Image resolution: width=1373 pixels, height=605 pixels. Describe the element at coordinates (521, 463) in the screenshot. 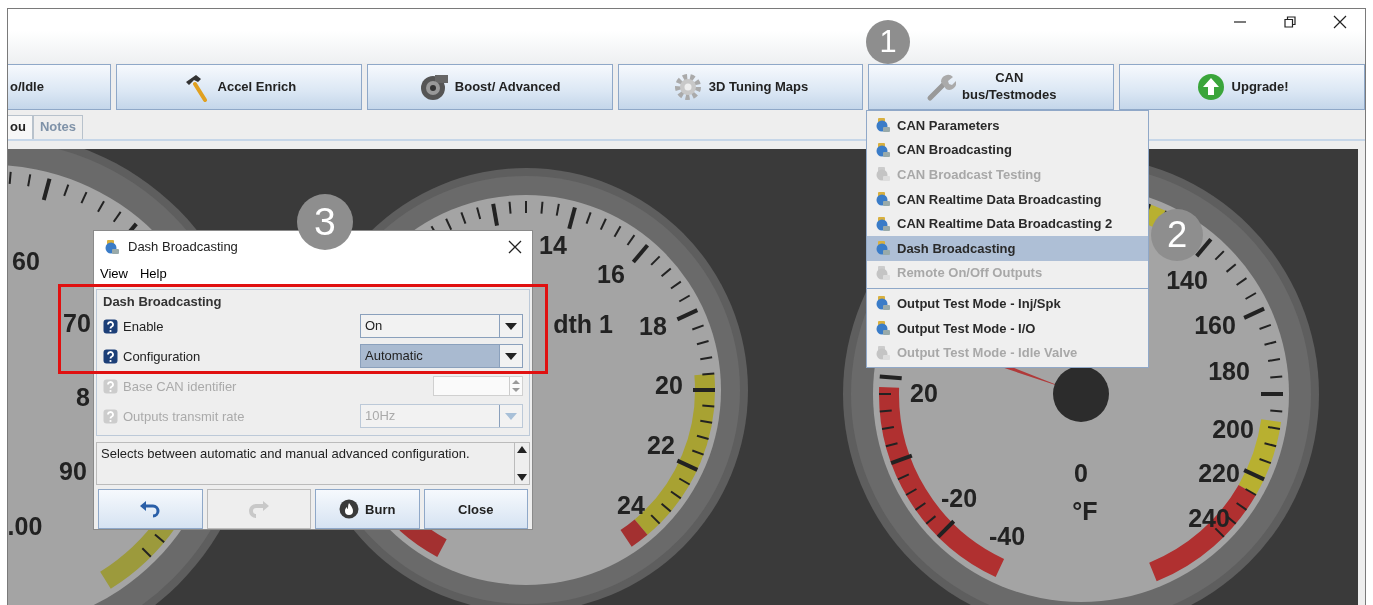

I see `scrollbar` at that location.